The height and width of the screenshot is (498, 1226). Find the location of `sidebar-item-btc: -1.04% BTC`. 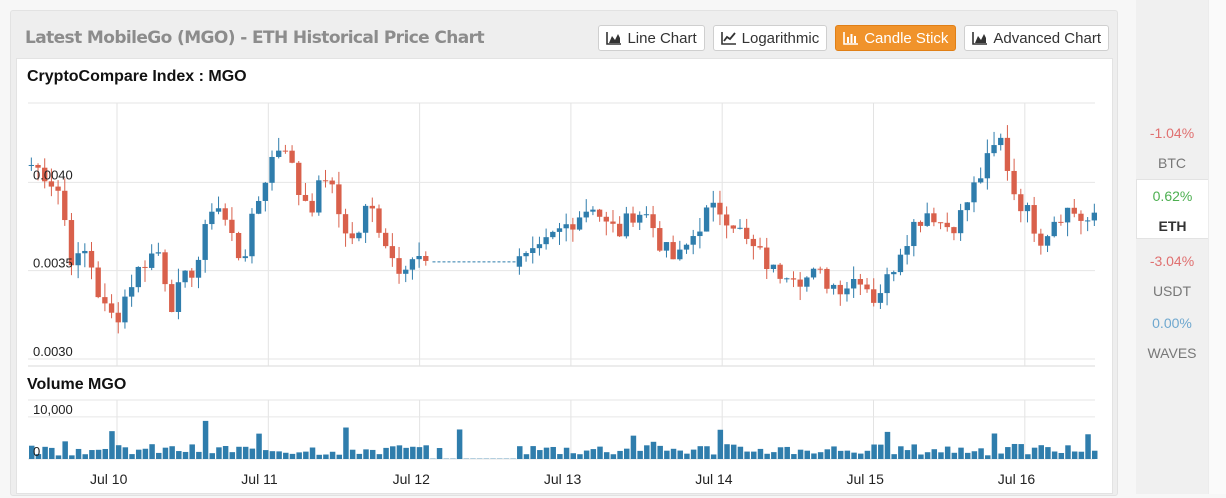

sidebar-item-btc: -1.04% BTC is located at coordinates (1172, 147).